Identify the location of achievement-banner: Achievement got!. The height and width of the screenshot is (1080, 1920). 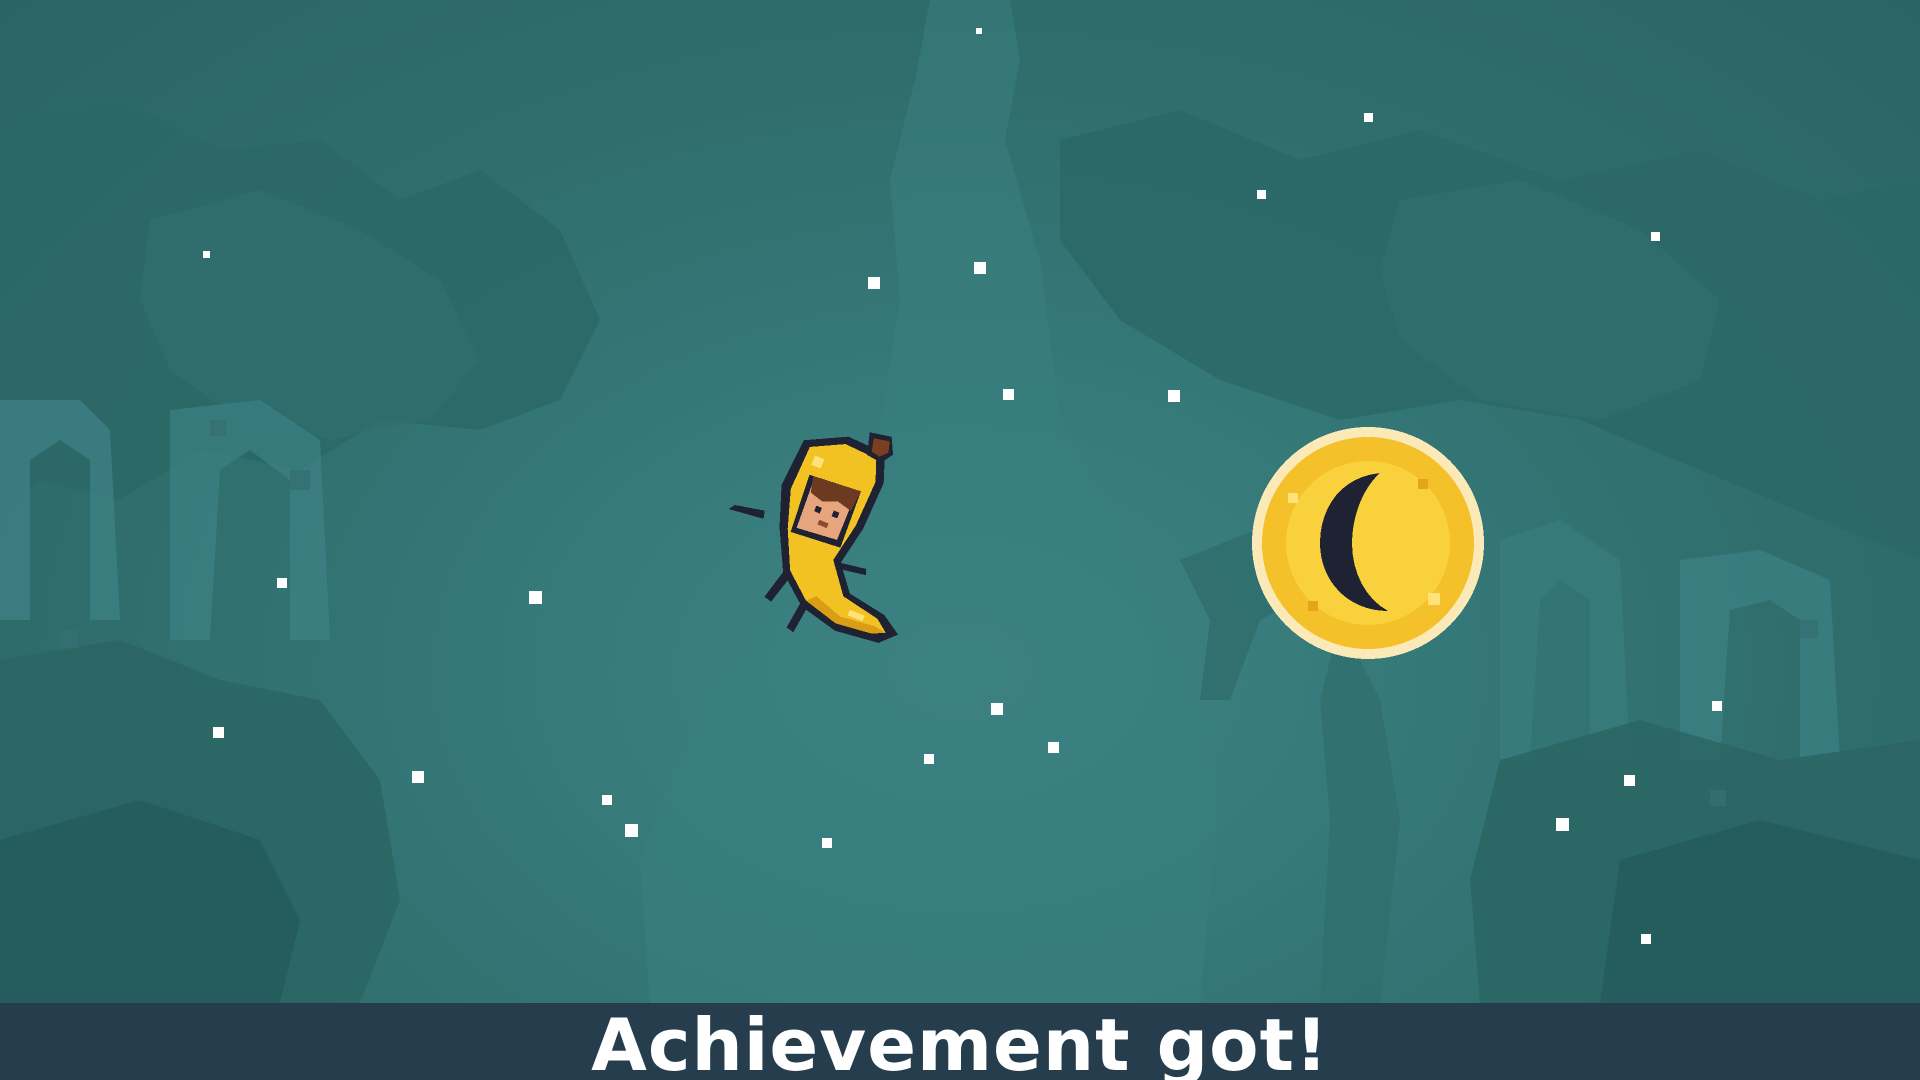
(960, 1041).